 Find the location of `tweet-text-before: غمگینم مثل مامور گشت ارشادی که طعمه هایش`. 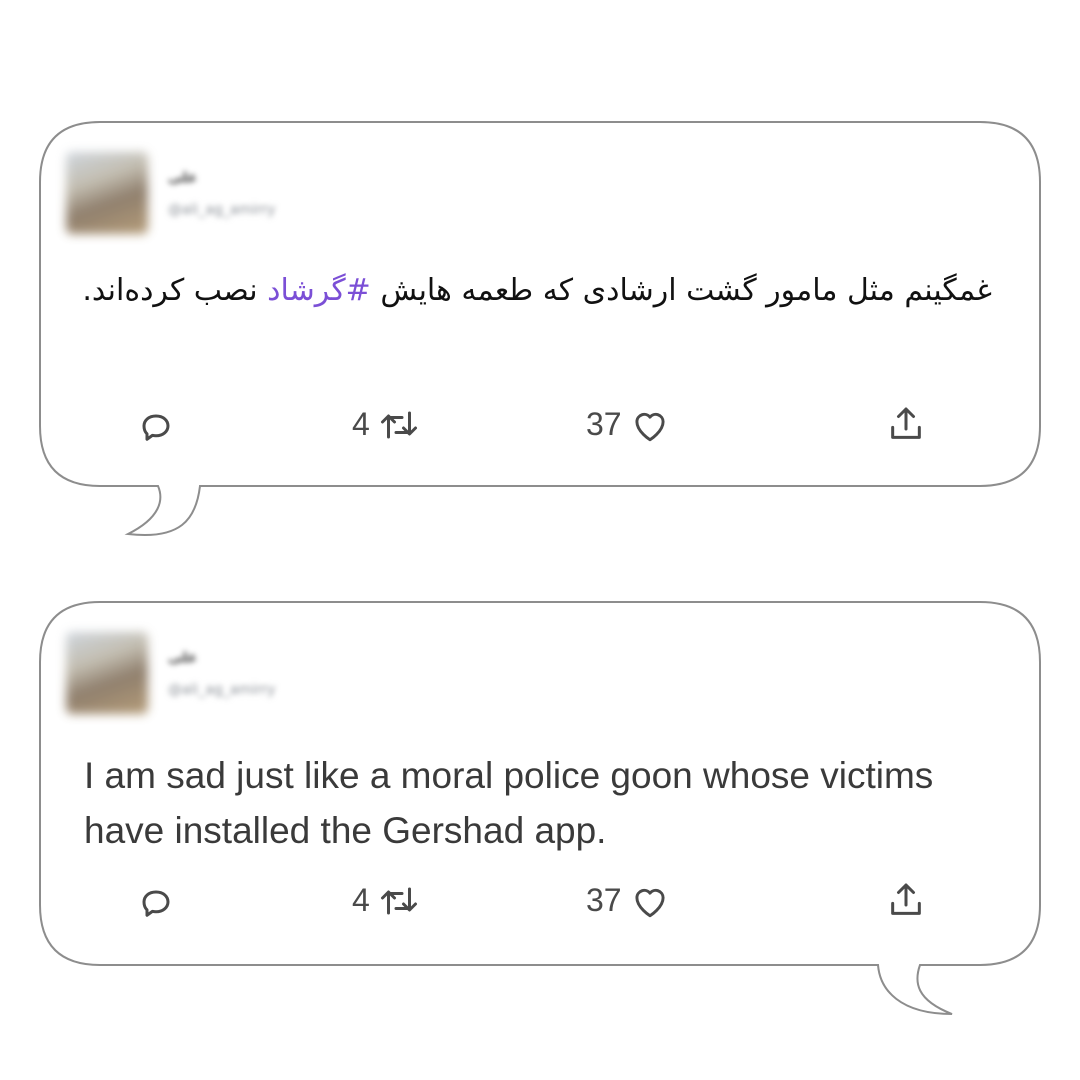

tweet-text-before: غمگینم مثل مامور گشت ارشادی که طعمه هایش is located at coordinates (681, 290).